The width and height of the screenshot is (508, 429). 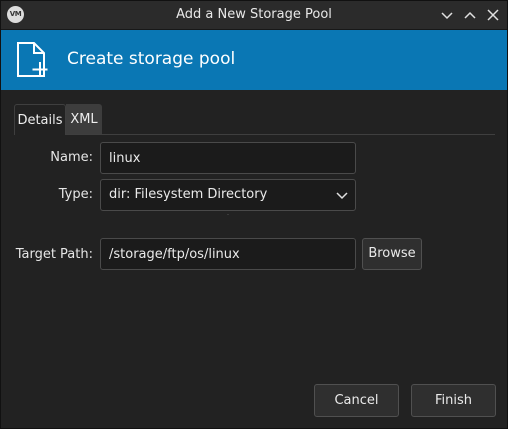 What do you see at coordinates (32, 59) in the screenshot?
I see `new-document-icon` at bounding box center [32, 59].